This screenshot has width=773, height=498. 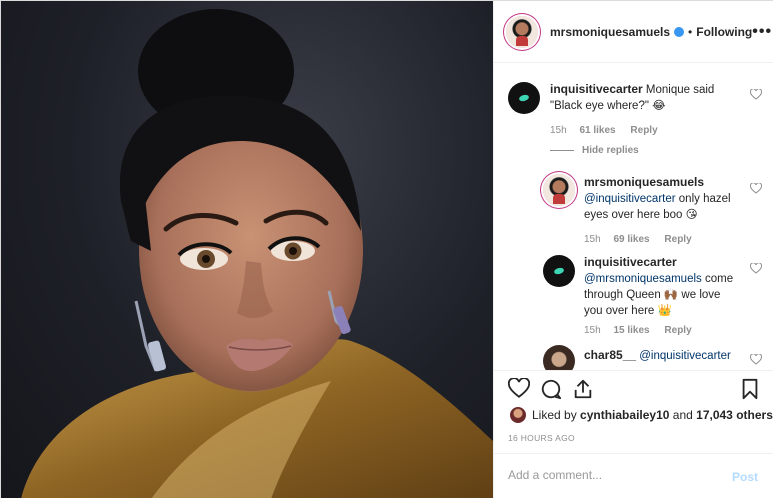 I want to click on comment-username: inquisitivecarter, so click(x=596, y=89).